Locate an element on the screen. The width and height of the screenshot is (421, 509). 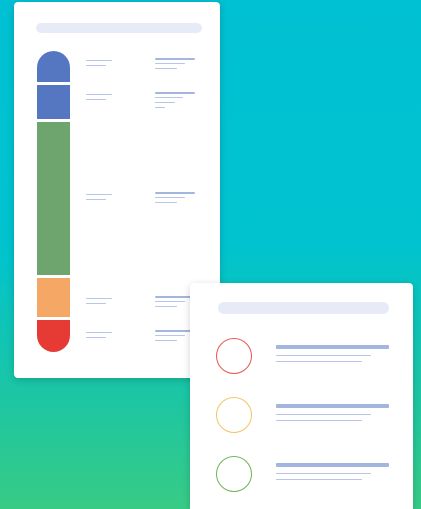
legend-header-placeholder is located at coordinates (303, 308).